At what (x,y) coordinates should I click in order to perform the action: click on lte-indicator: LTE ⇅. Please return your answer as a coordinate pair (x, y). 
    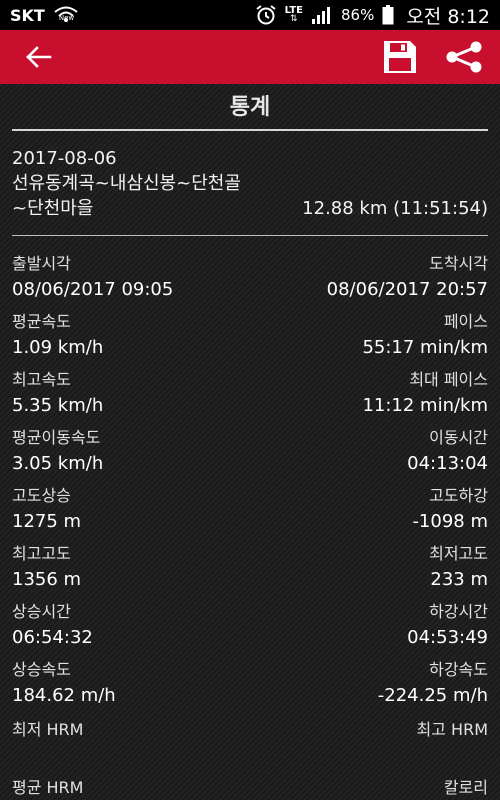
    Looking at the image, I should click on (294, 15).